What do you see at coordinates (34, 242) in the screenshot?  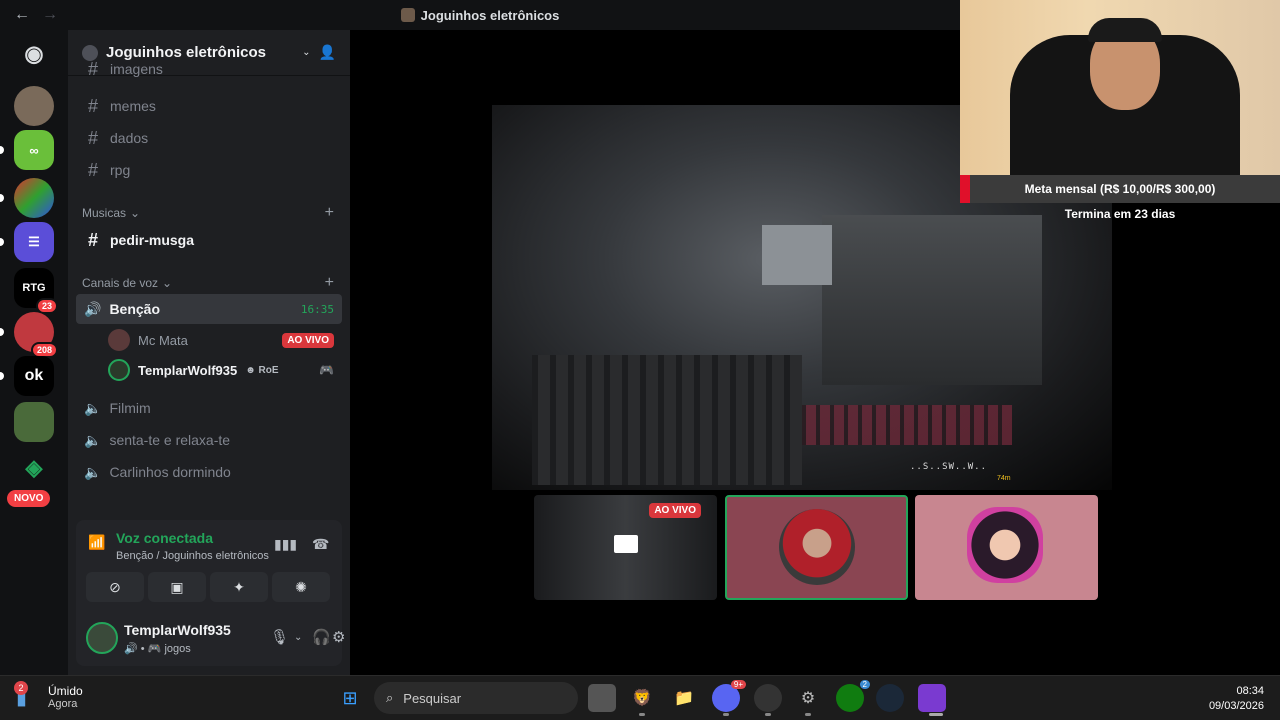 I see `server-icon-3: ☰` at bounding box center [34, 242].